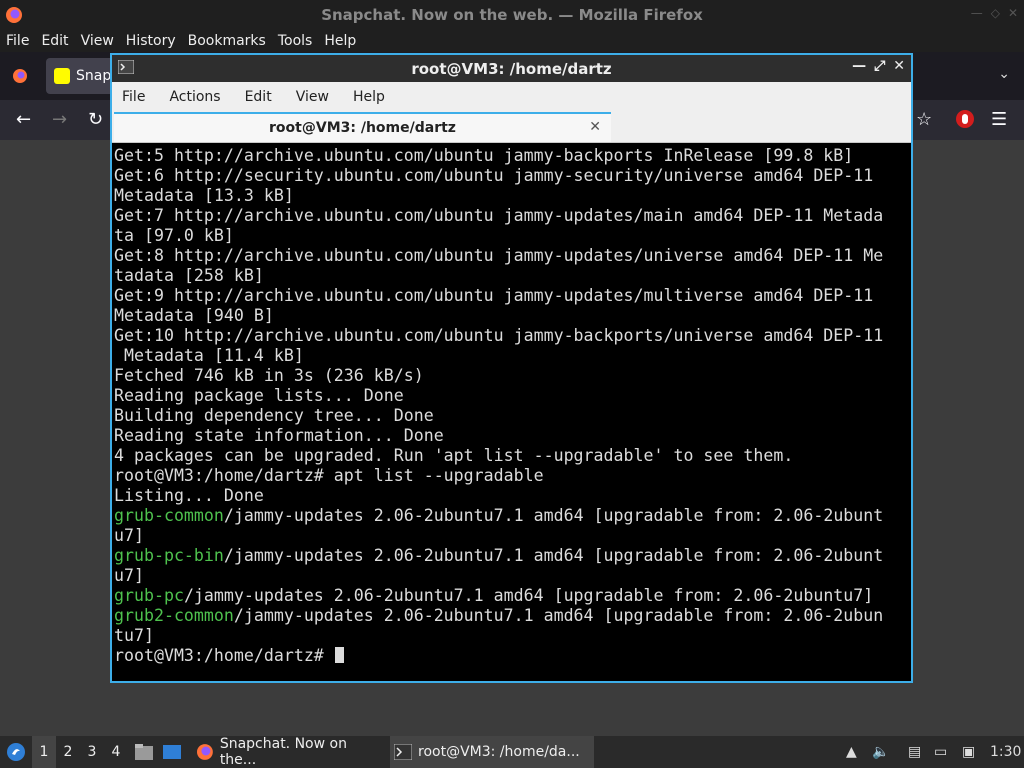 Image resolution: width=1024 pixels, height=768 pixels. Describe the element at coordinates (512, 656) in the screenshot. I see `terminal-prompt-line: root@VM3:/home/dartz#` at that location.